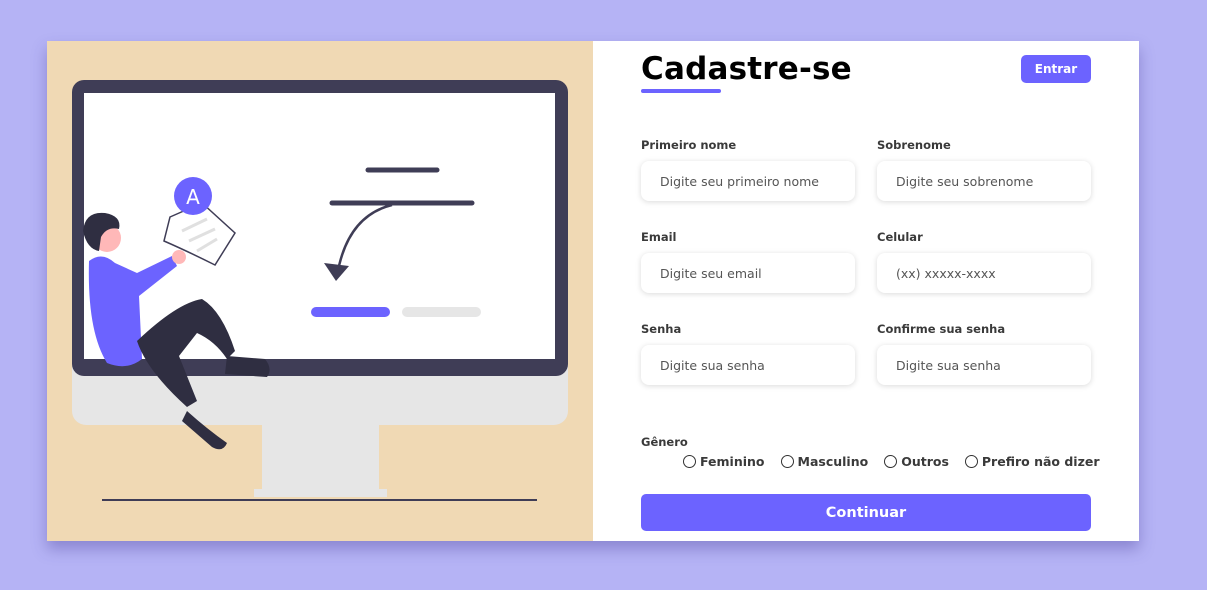 The height and width of the screenshot is (590, 1207). What do you see at coordinates (441, 312) in the screenshot?
I see `screen-progress-track` at bounding box center [441, 312].